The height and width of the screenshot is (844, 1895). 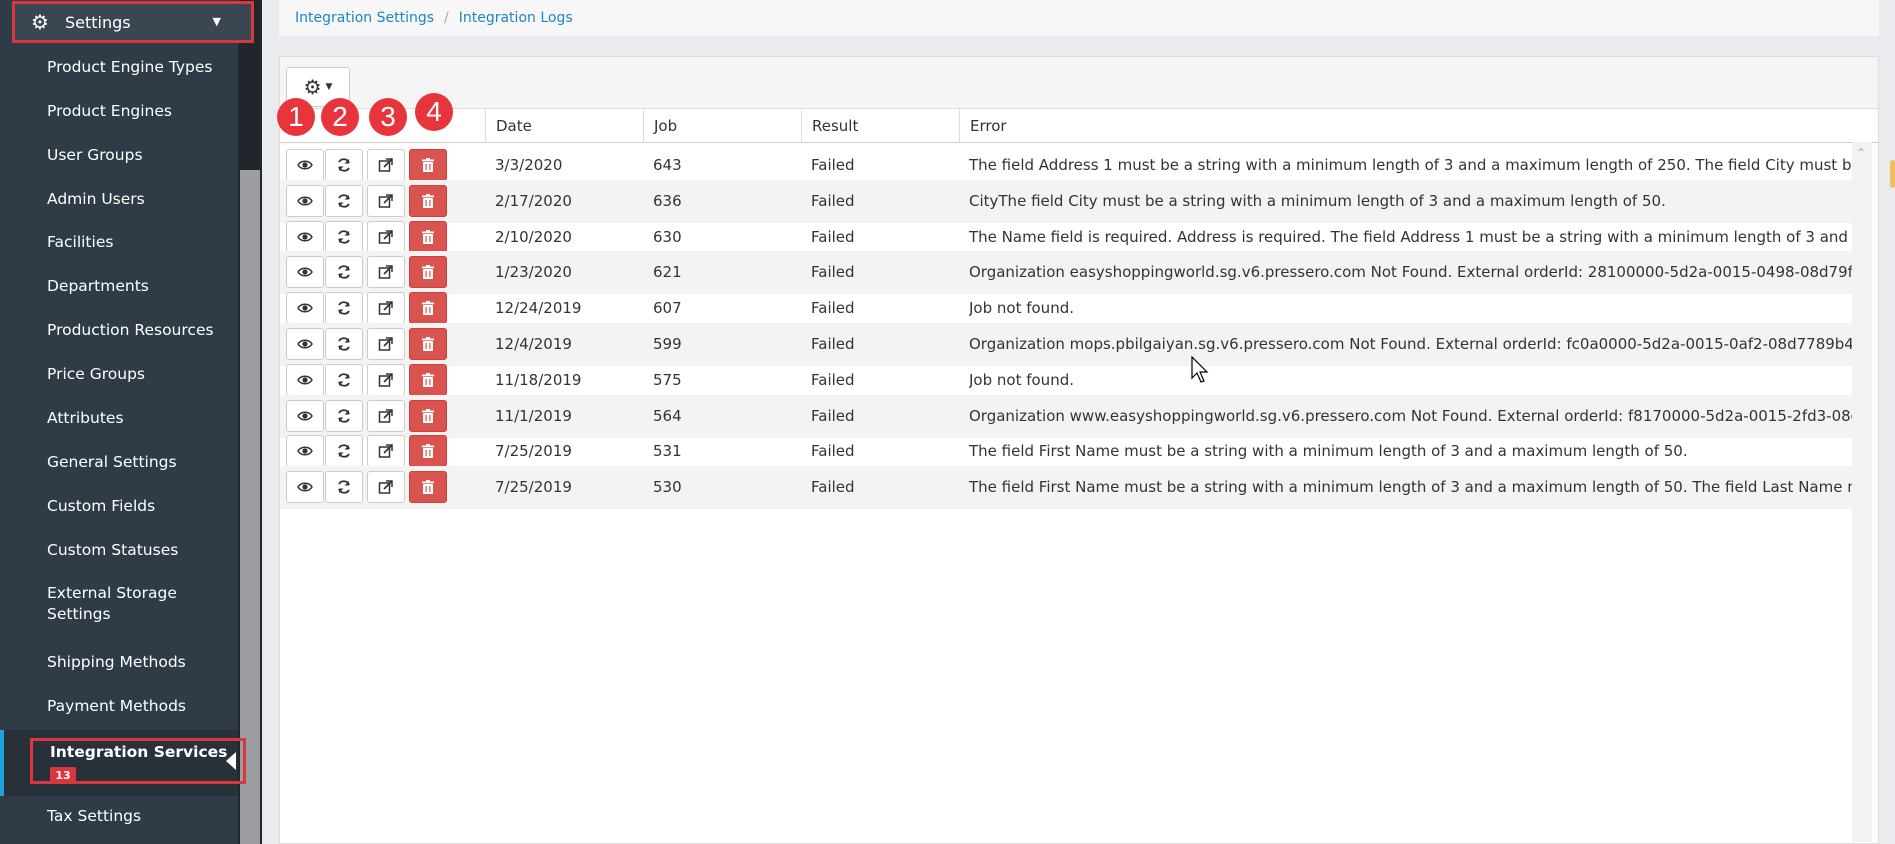 What do you see at coordinates (139, 199) in the screenshot?
I see `sidebar-item: Admin Users` at bounding box center [139, 199].